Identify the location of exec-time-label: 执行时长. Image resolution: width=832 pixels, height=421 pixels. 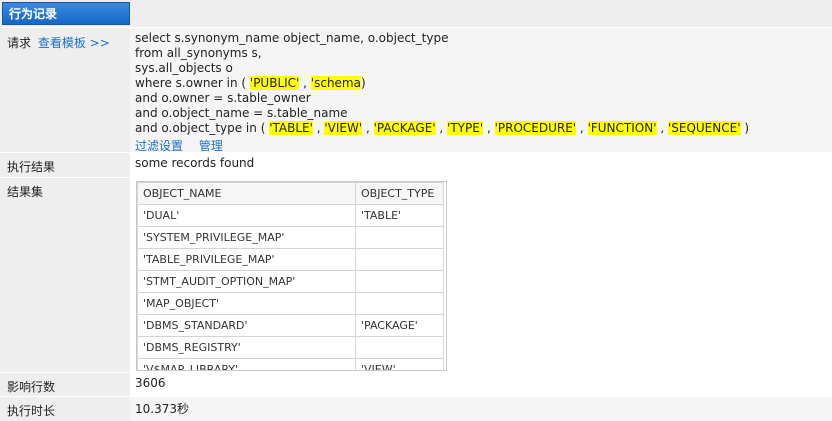
(65, 409).